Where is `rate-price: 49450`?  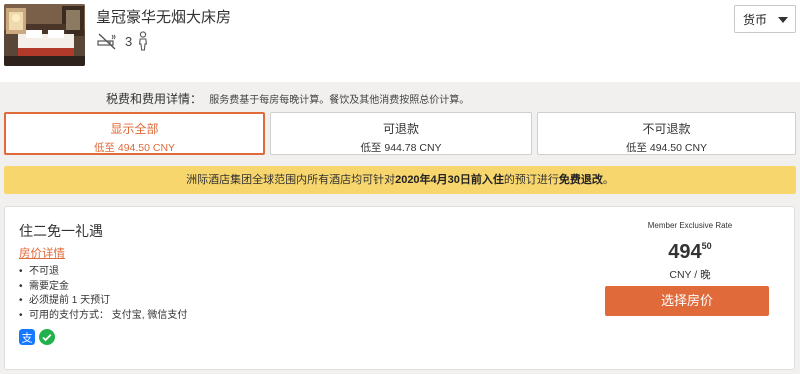
rate-price: 49450 is located at coordinates (690, 252).